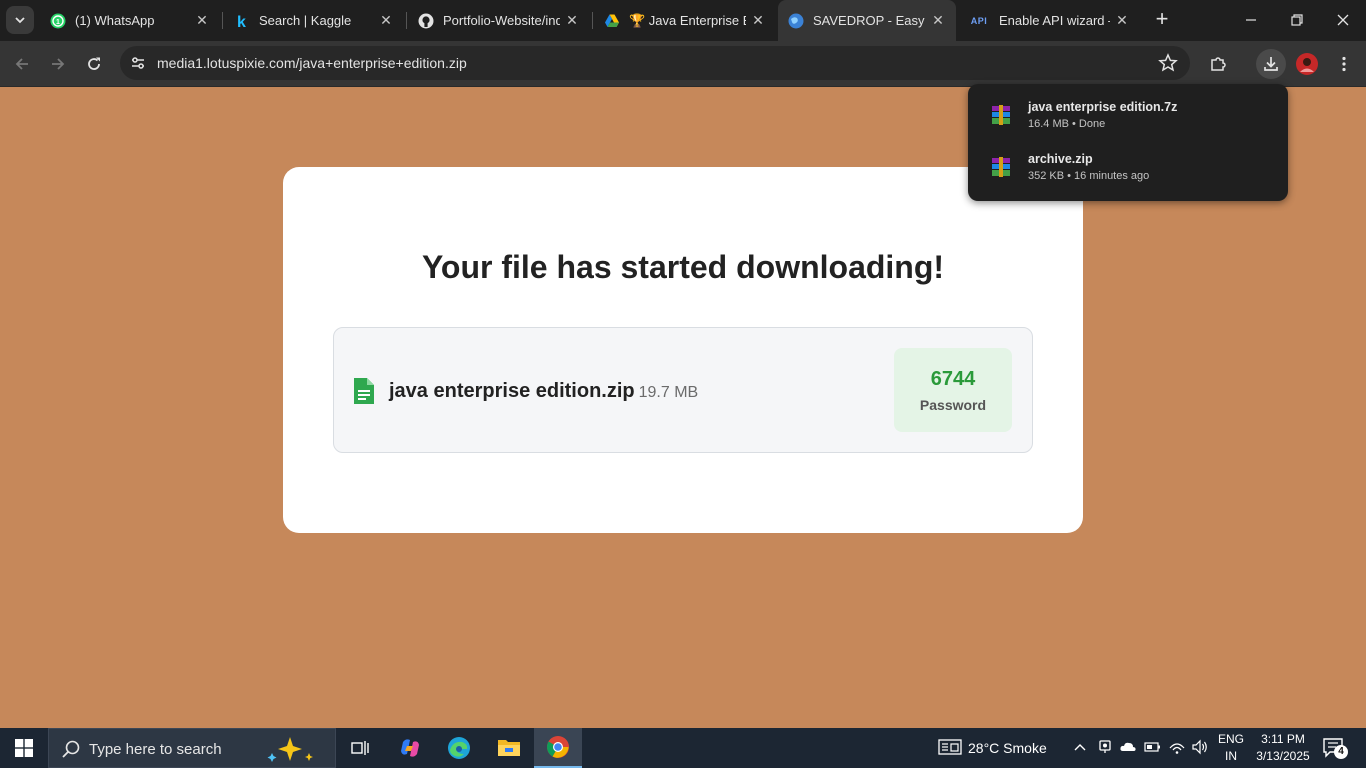  What do you see at coordinates (1231, 756) in the screenshot?
I see `region-code: IN` at bounding box center [1231, 756].